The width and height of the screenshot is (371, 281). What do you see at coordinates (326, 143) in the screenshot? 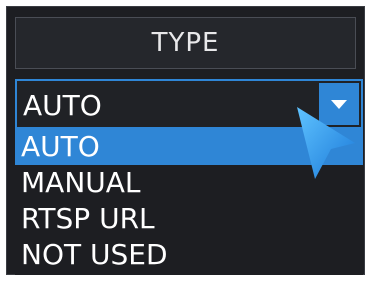
I see `mouse-pointer-icon` at bounding box center [326, 143].